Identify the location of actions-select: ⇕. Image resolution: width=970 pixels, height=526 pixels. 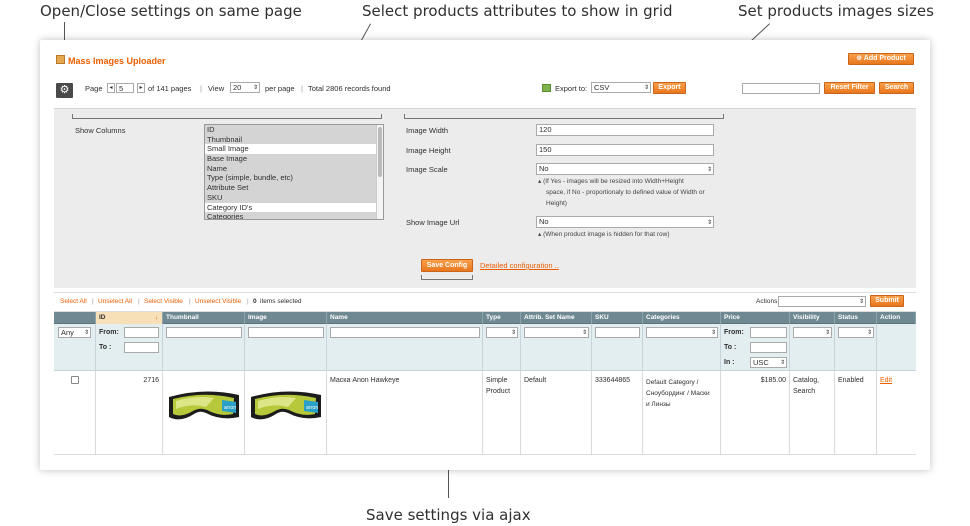
(822, 301).